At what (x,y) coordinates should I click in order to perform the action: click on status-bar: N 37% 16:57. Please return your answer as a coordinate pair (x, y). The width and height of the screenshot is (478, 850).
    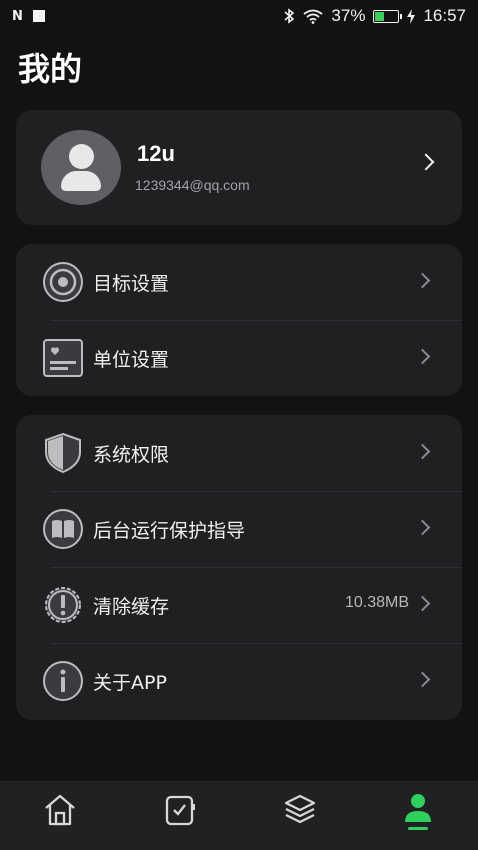
    Looking at the image, I should click on (239, 16).